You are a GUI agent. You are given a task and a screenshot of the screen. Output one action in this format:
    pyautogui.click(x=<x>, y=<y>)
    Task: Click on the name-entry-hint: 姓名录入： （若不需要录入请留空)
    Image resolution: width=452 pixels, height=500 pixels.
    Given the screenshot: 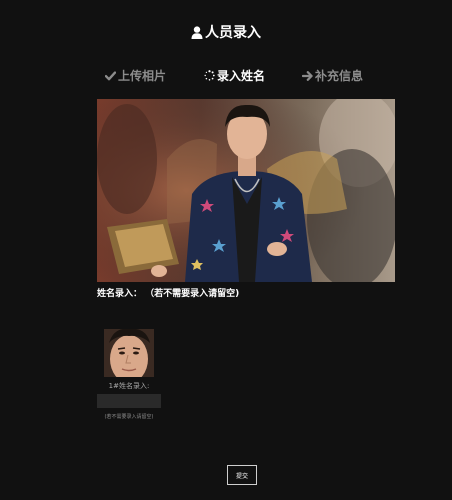 What is the action you would take?
    pyautogui.click(x=168, y=294)
    